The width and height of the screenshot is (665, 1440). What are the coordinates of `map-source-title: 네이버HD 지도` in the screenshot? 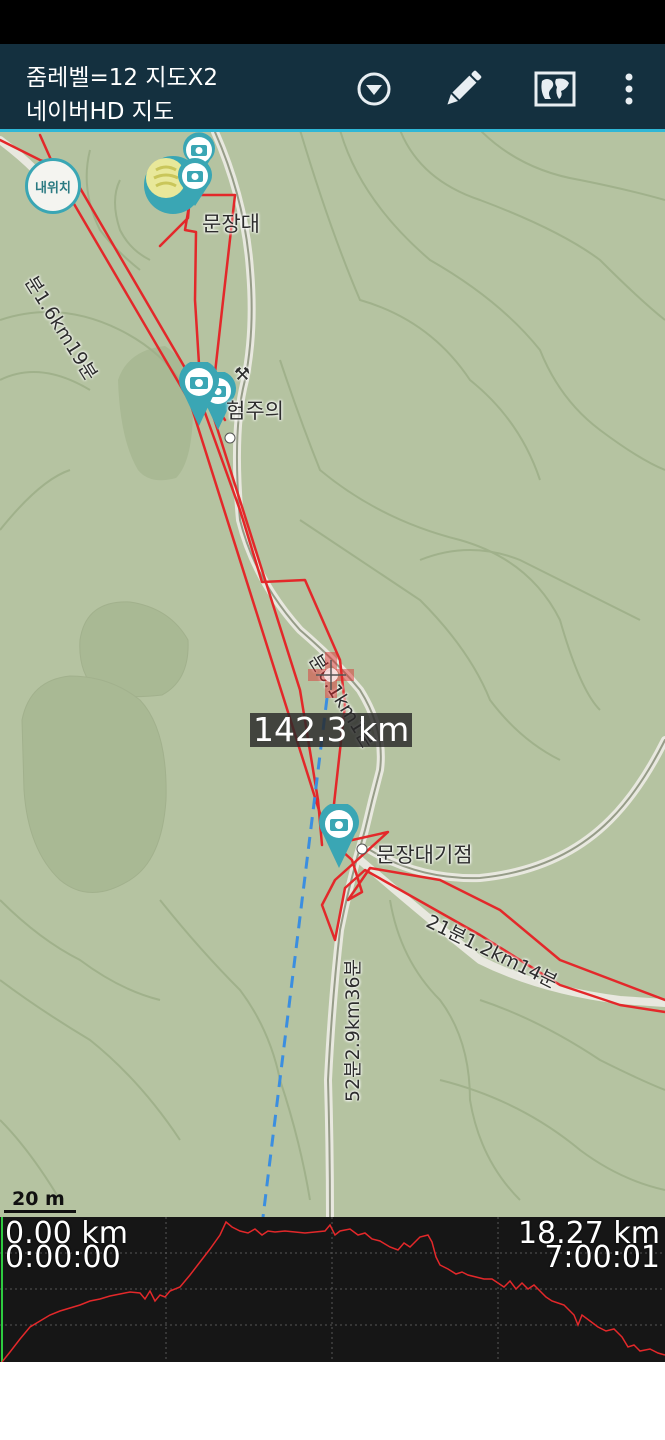 It's located at (100, 109).